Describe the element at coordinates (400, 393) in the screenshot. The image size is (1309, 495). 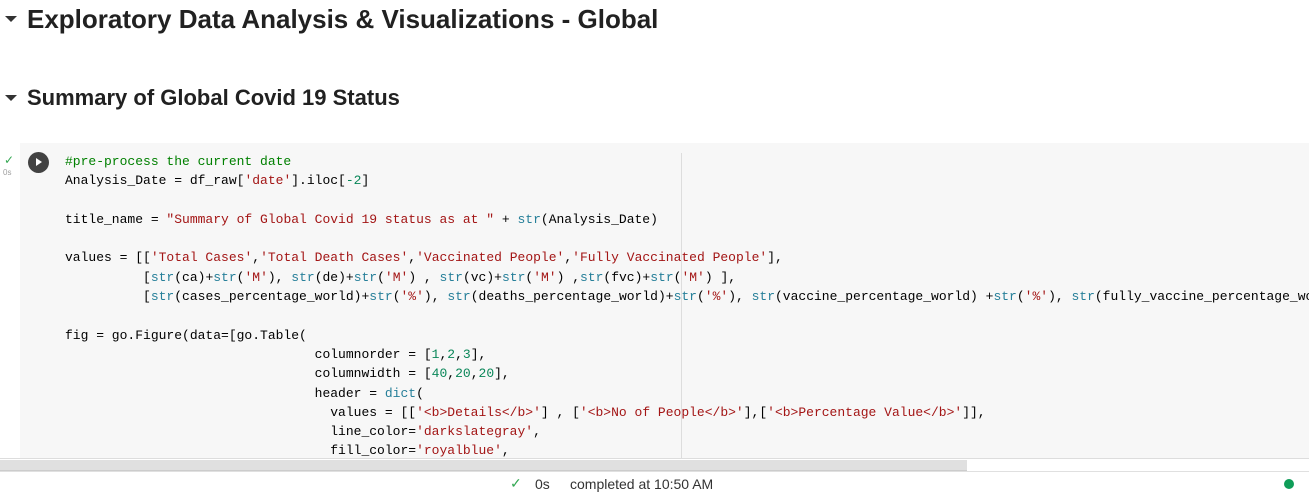
I see `code-builtin: dict` at that location.